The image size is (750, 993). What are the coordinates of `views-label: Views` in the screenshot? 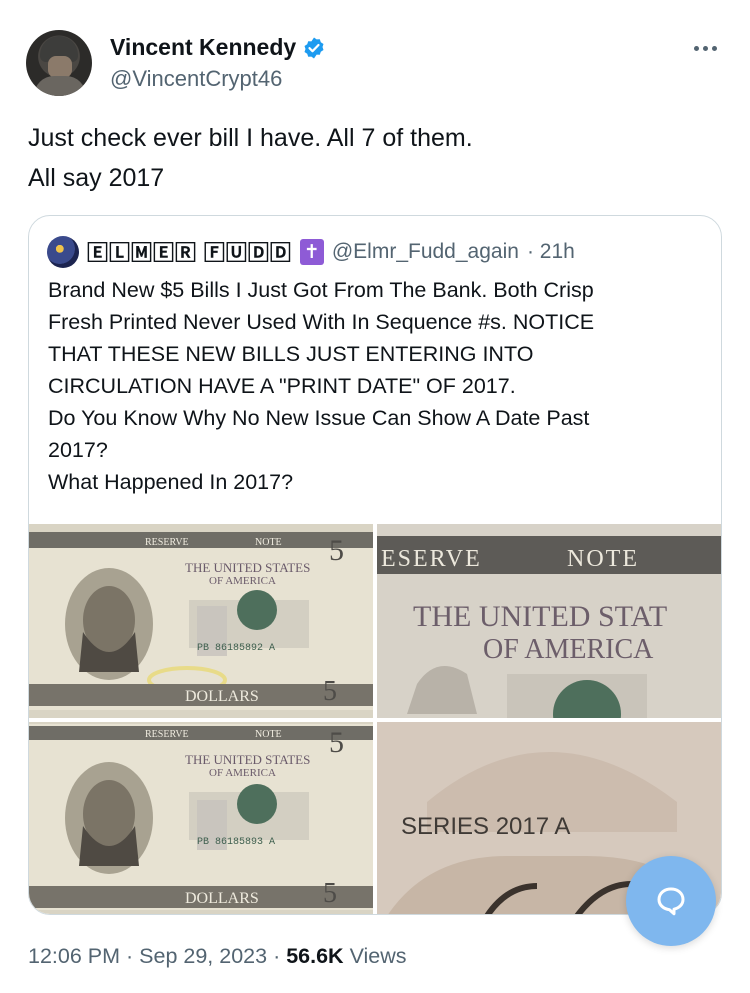 It's located at (378, 956).